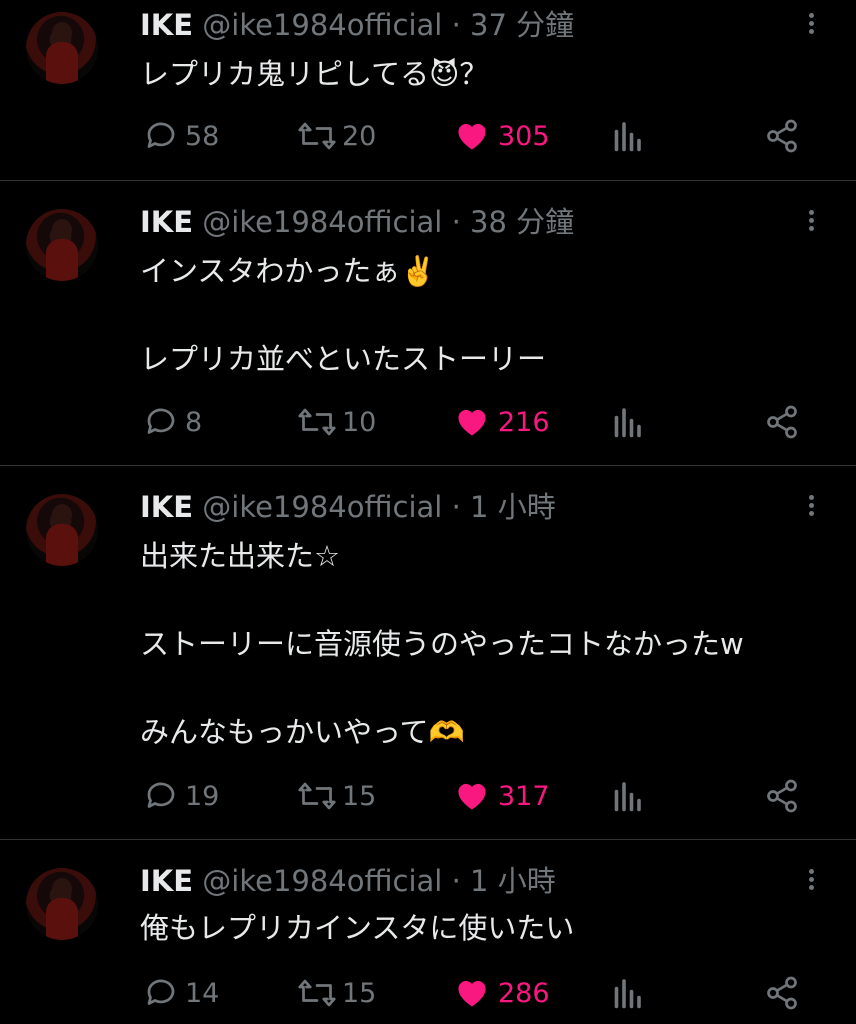 The height and width of the screenshot is (1024, 856). Describe the element at coordinates (524, 796) in the screenshot. I see `like-count: 317` at that location.